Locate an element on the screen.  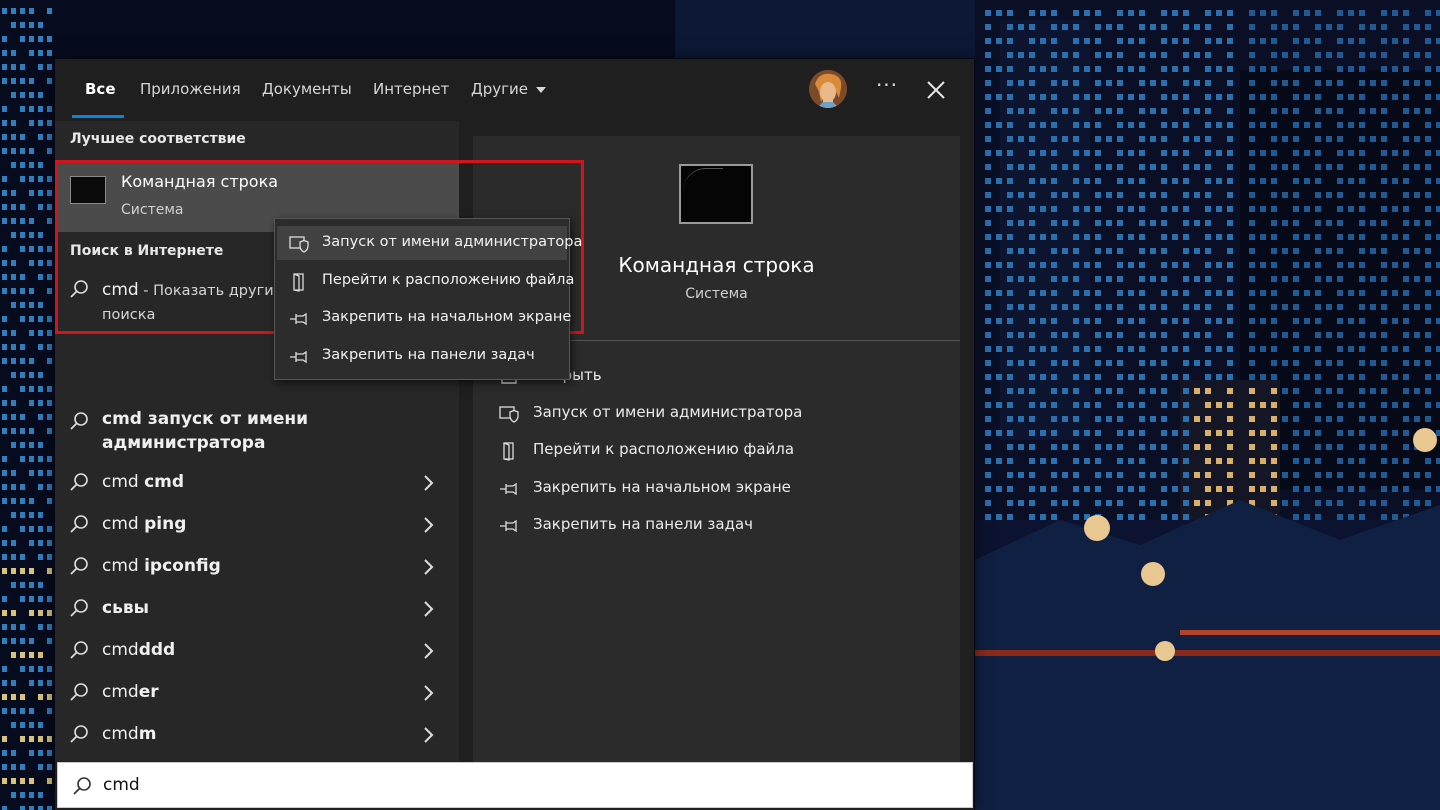
close-button is located at coordinates (936, 90).